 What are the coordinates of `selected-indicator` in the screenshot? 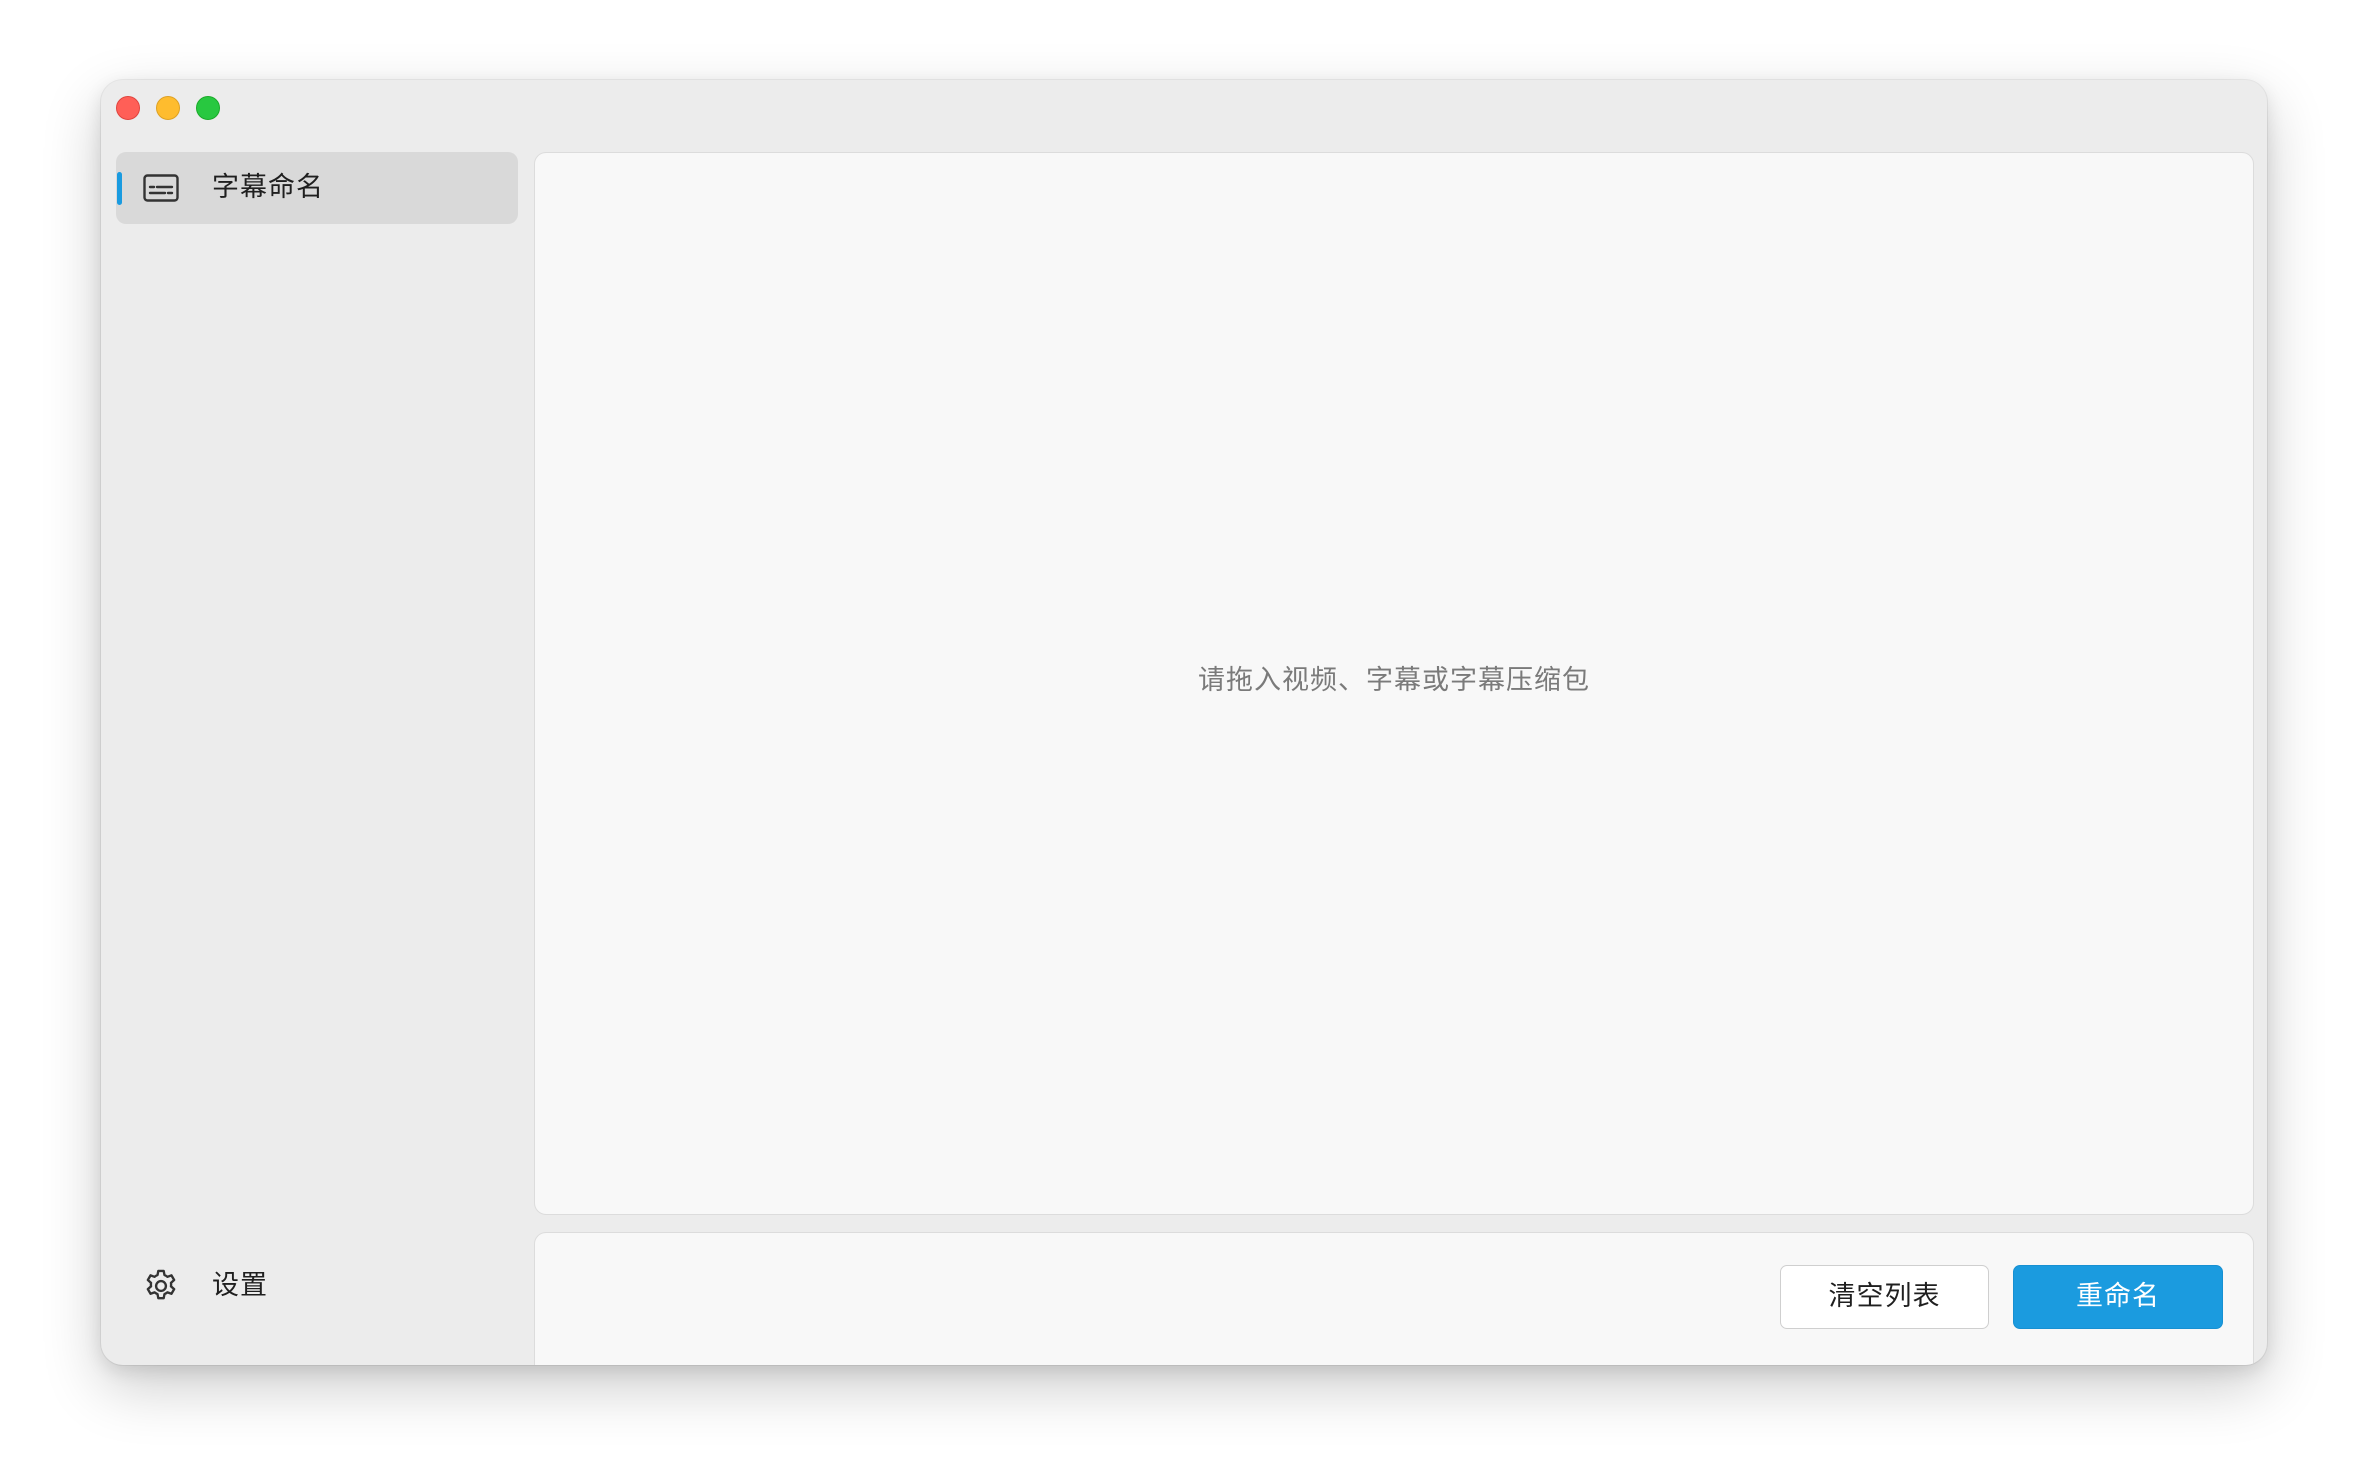 It's located at (119, 188).